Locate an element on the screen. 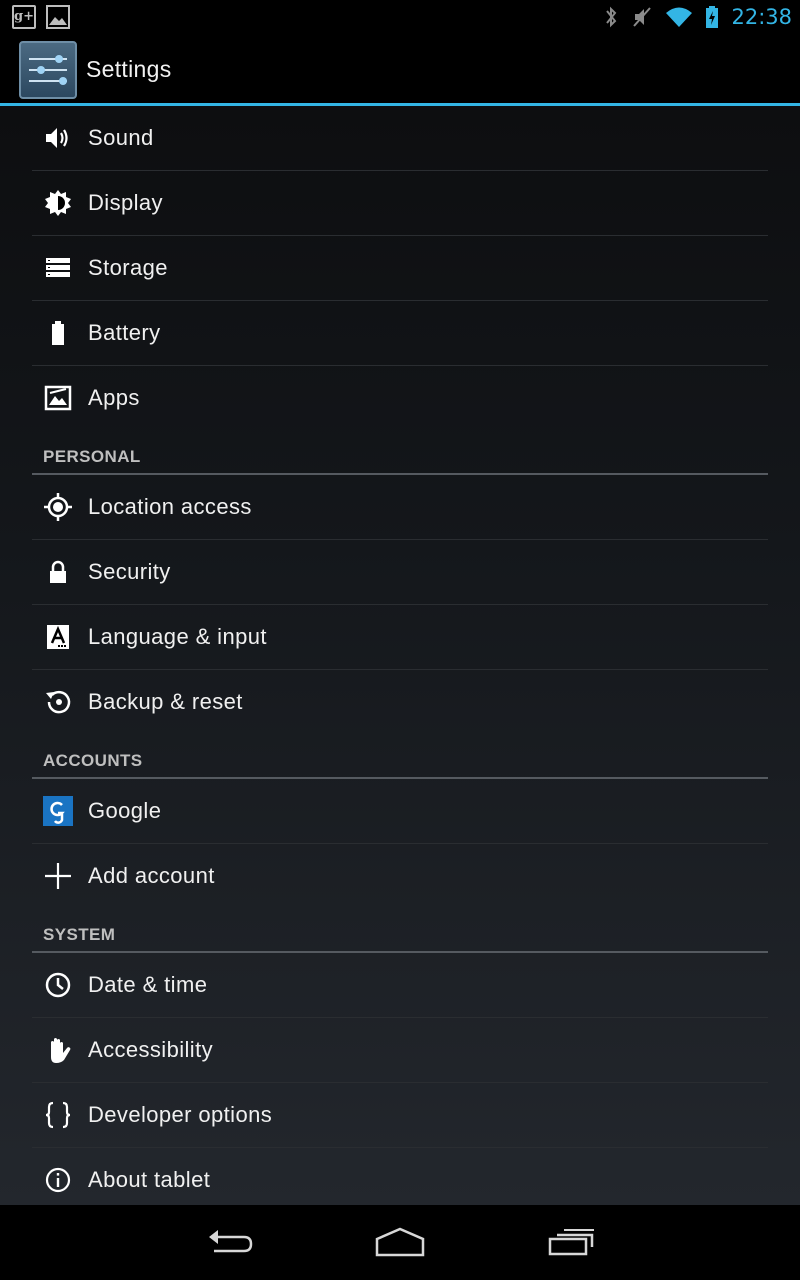  sound-icon is located at coordinates (58, 138).